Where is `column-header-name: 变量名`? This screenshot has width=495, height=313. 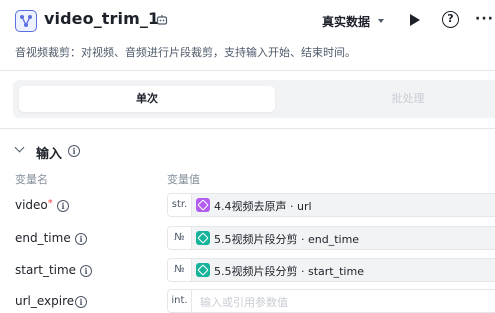 column-header-name: 变量名 is located at coordinates (31, 179).